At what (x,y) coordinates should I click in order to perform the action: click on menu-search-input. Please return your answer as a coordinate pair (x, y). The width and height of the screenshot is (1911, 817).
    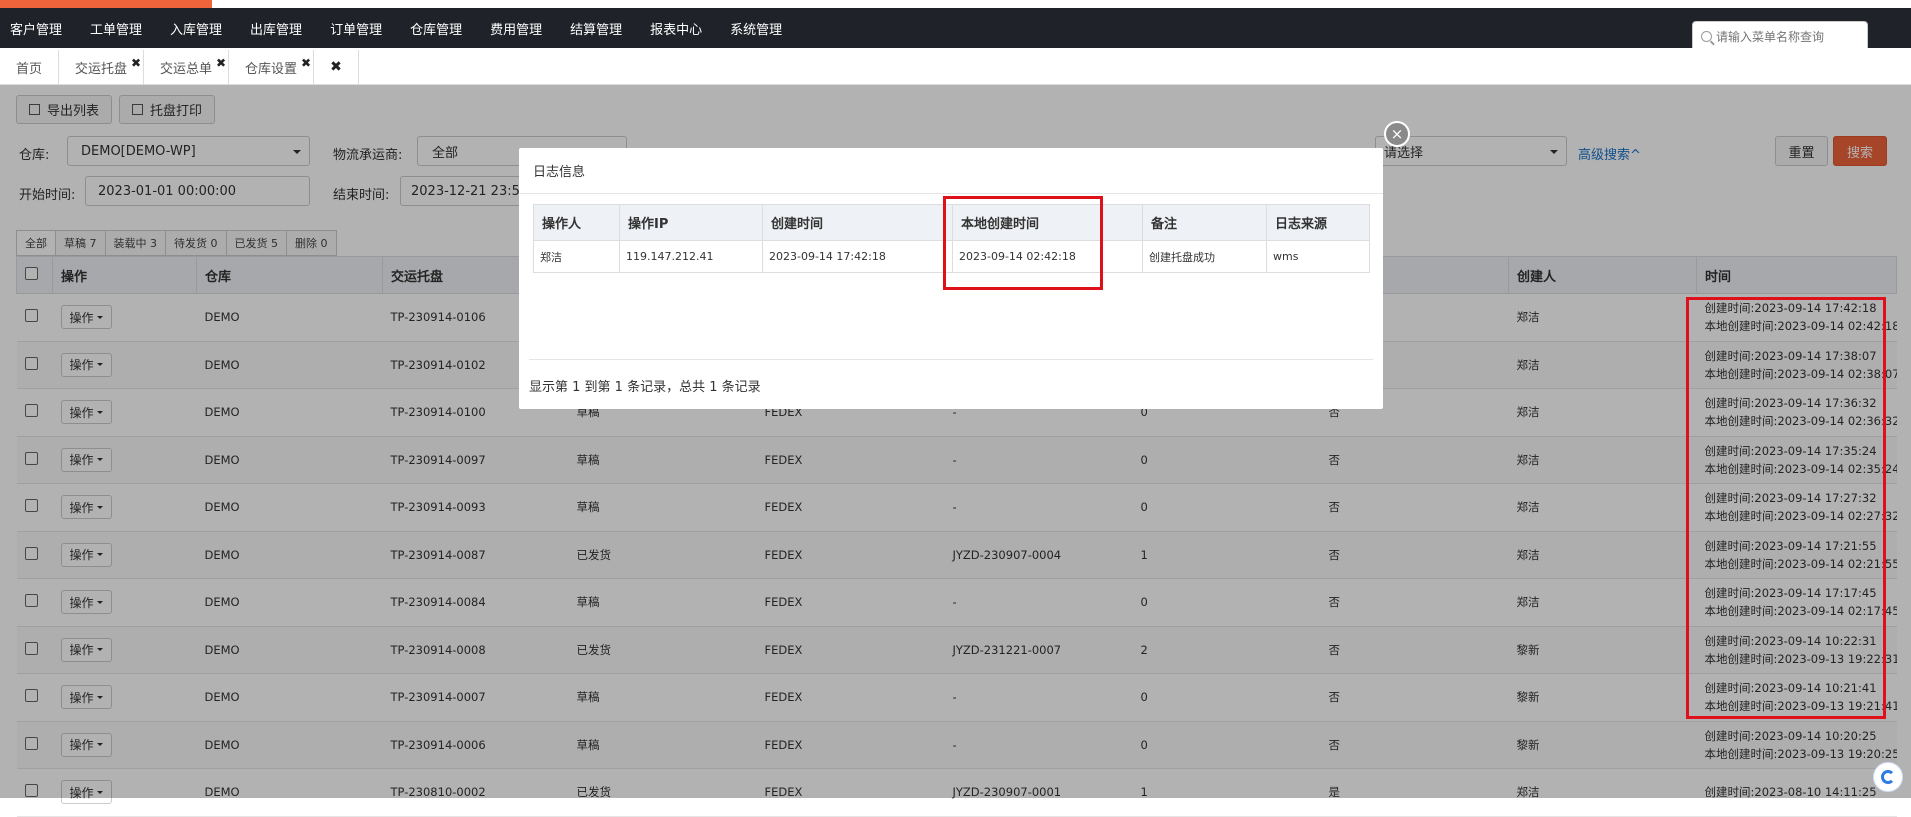
    Looking at the image, I should click on (1786, 36).